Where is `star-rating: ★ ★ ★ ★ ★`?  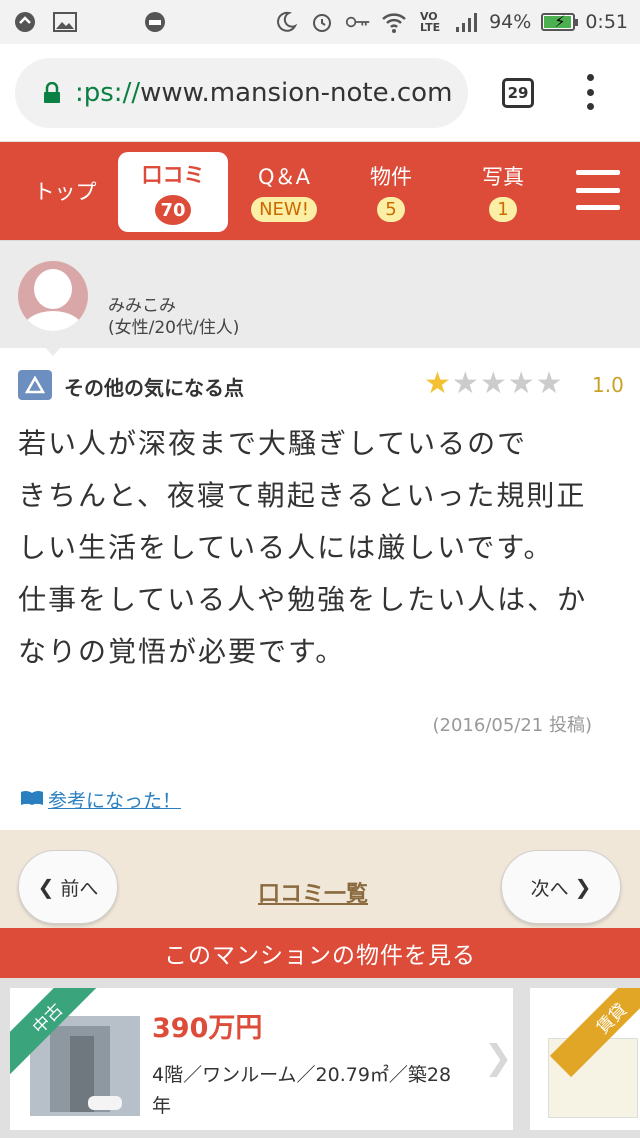
star-rating: ★ ★ ★ ★ ★ is located at coordinates (493, 383).